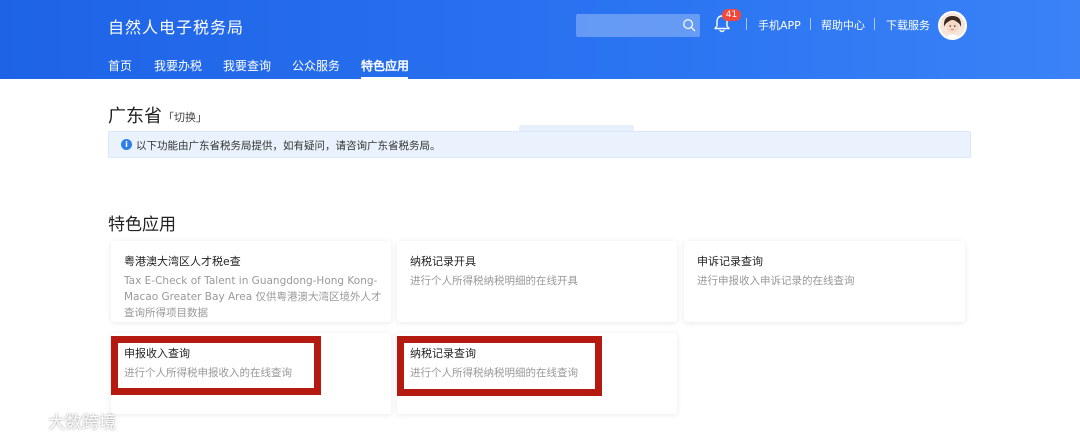  I want to click on tab-public-service: 公众服务, so click(316, 65).